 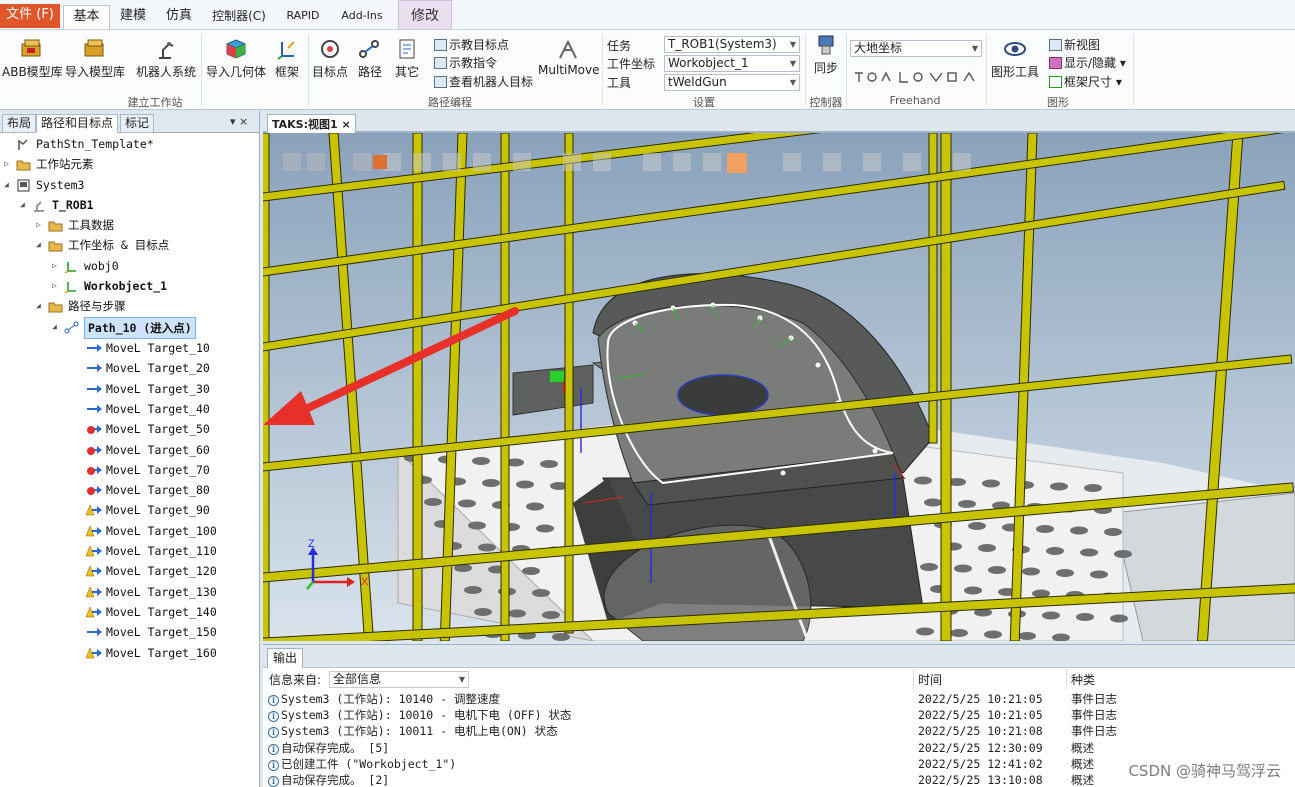 I want to click on tab-addins: Add-Ins, so click(x=362, y=17).